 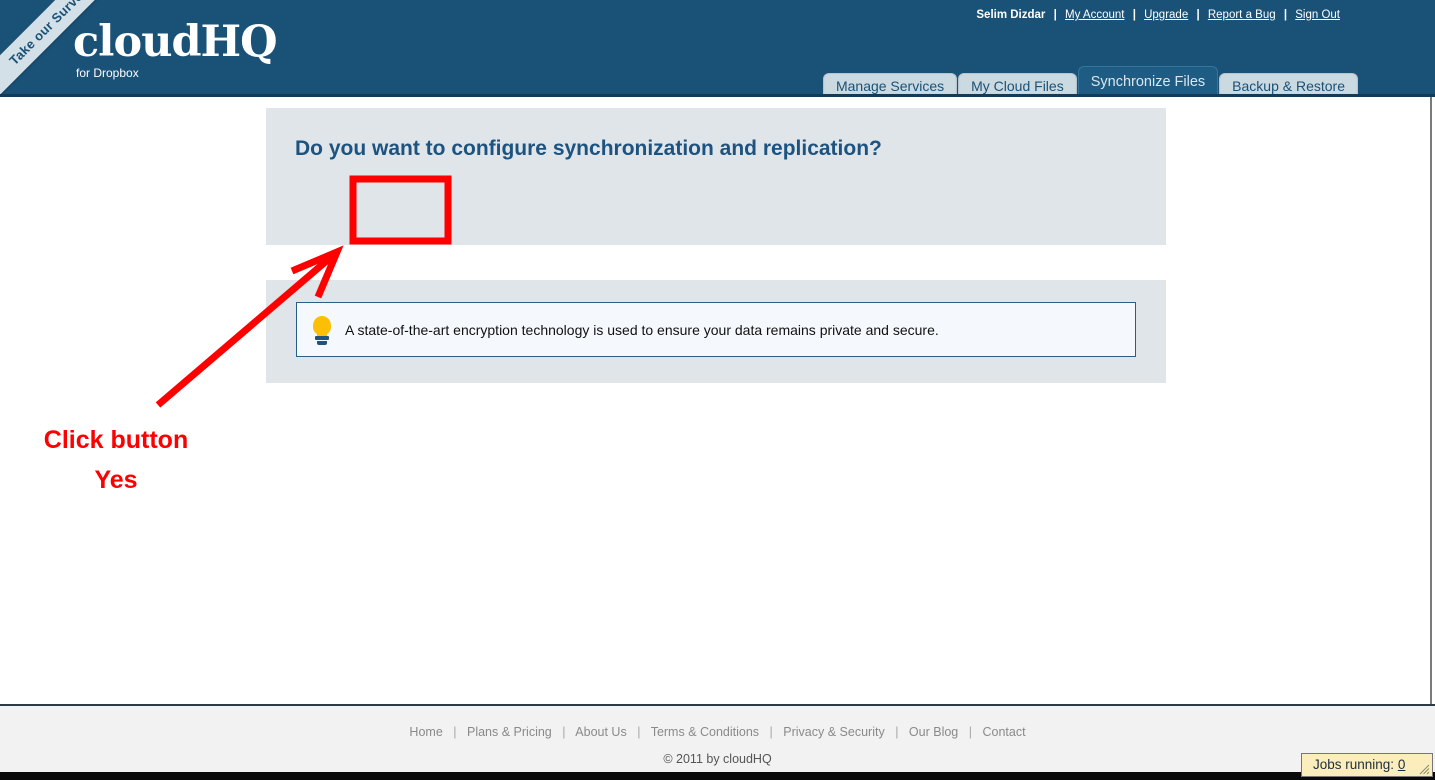 What do you see at coordinates (509, 732) in the screenshot?
I see `footer-link-plans-and-pricing: Plans & Pricing` at bounding box center [509, 732].